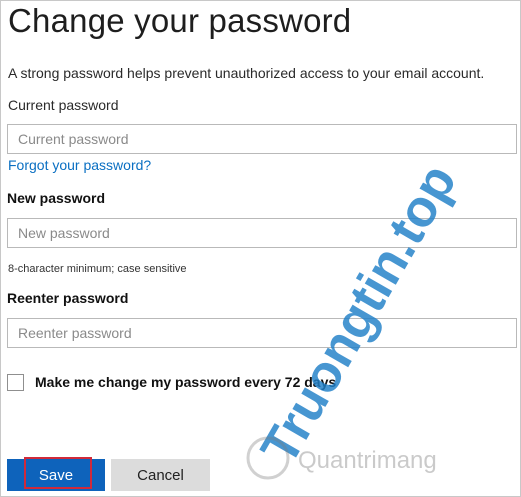 The image size is (521, 497). I want to click on forgot-password-link: Forgot your password?, so click(79, 165).